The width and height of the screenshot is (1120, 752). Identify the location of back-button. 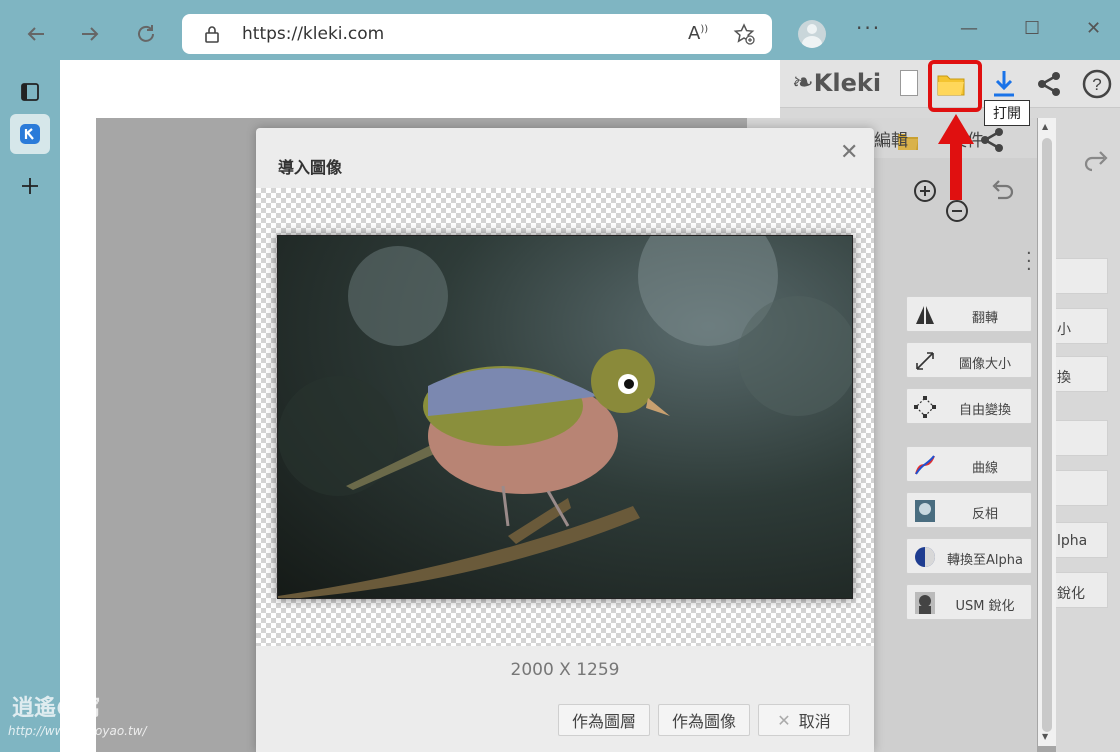
(36, 34).